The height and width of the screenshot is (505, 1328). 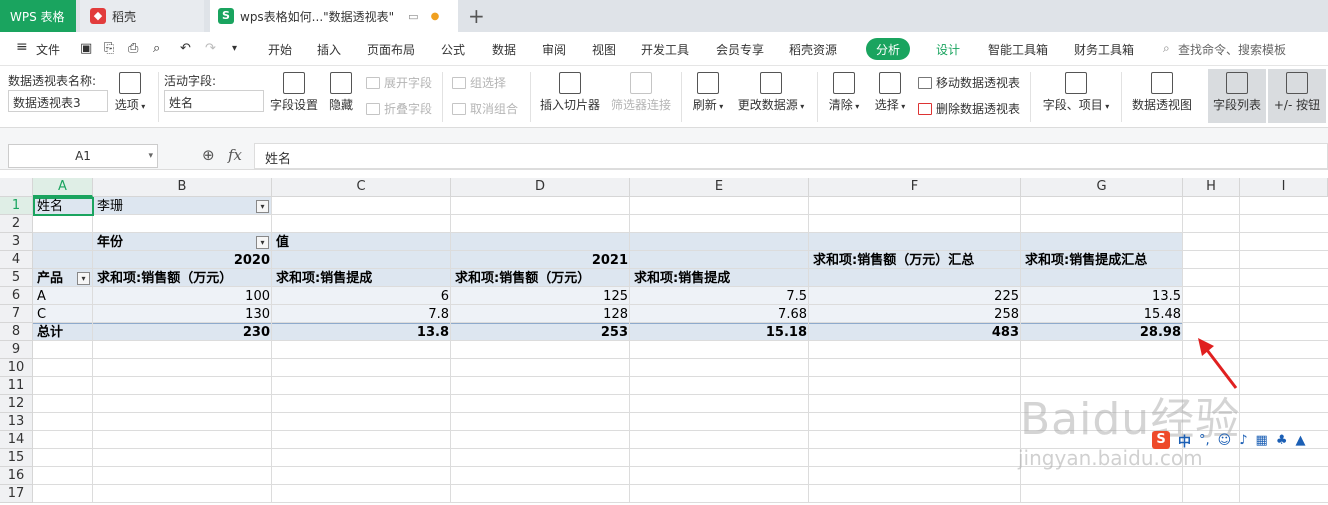 What do you see at coordinates (182, 332) in the screenshot?
I see `cell-b8: 230` at bounding box center [182, 332].